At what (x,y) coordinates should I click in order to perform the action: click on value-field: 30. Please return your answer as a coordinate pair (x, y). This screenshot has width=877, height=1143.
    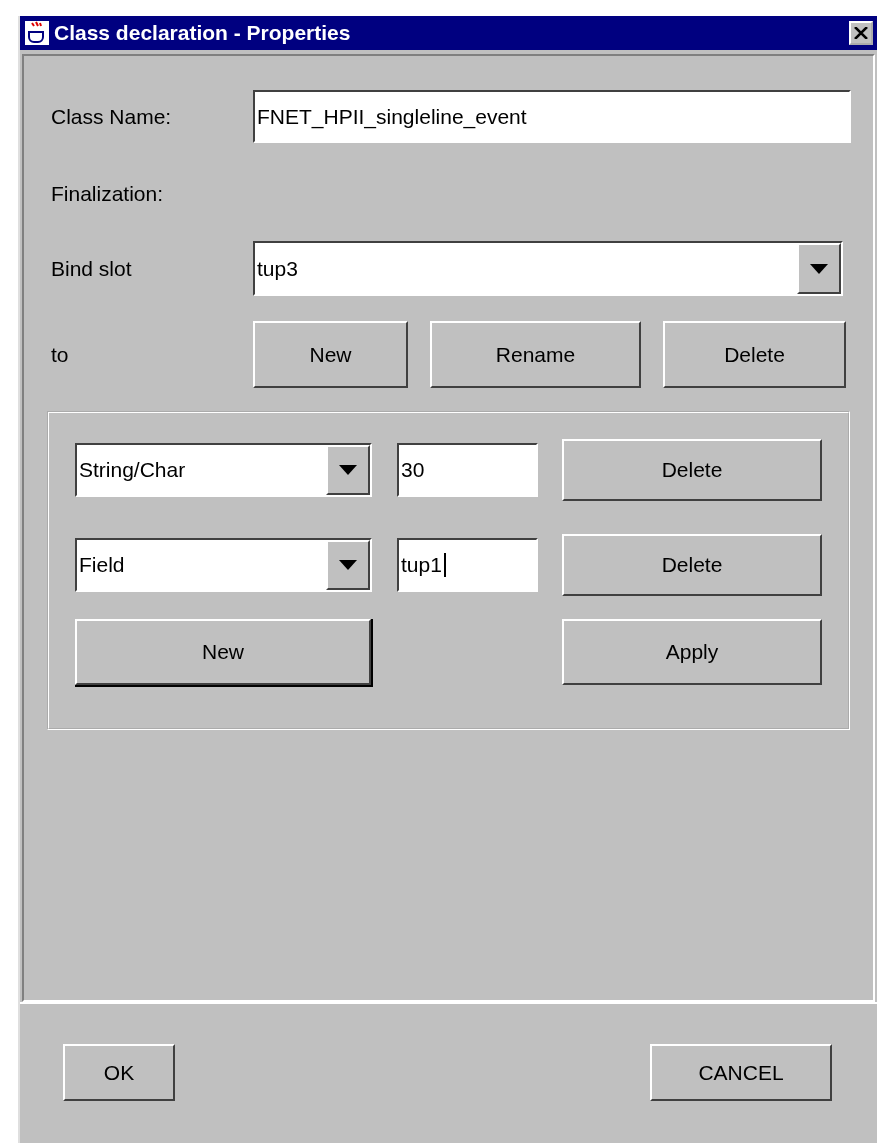
    Looking at the image, I should click on (467, 470).